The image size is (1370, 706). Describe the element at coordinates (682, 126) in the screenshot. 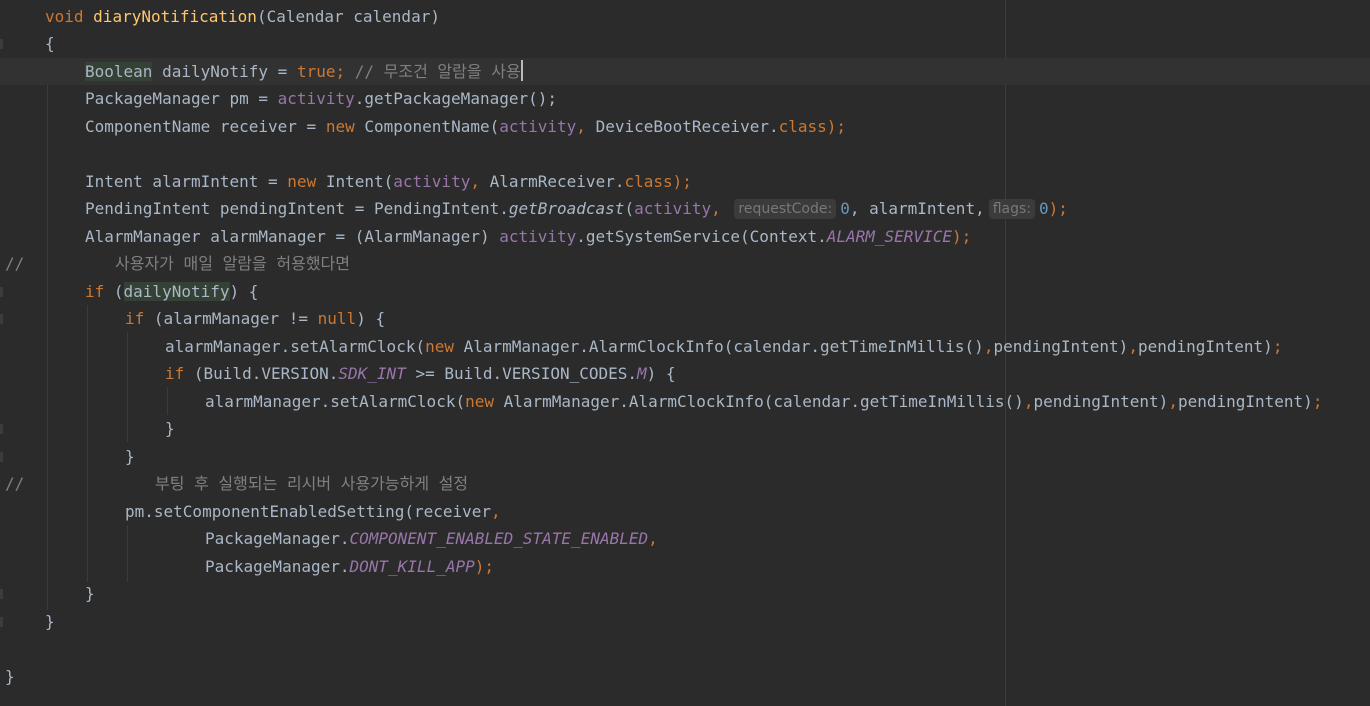

I see `token: DeviceBootReceiver.` at that location.